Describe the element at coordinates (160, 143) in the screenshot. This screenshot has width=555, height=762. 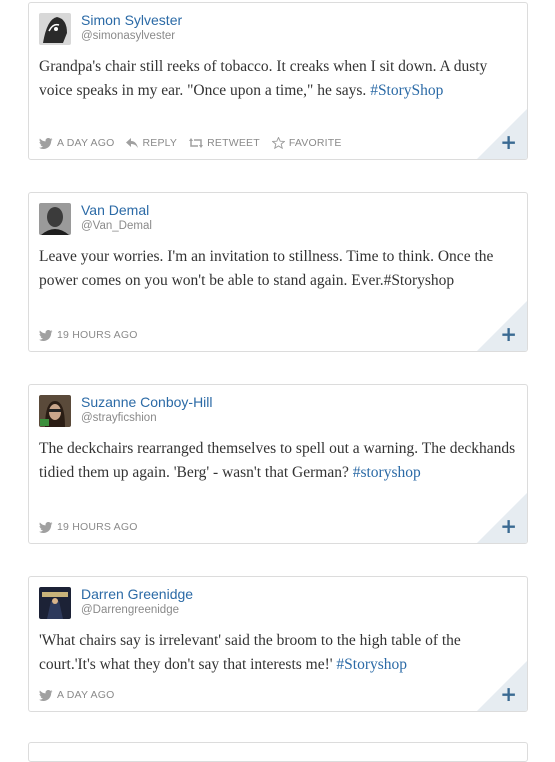
I see `reply-label: REPLY` at that location.